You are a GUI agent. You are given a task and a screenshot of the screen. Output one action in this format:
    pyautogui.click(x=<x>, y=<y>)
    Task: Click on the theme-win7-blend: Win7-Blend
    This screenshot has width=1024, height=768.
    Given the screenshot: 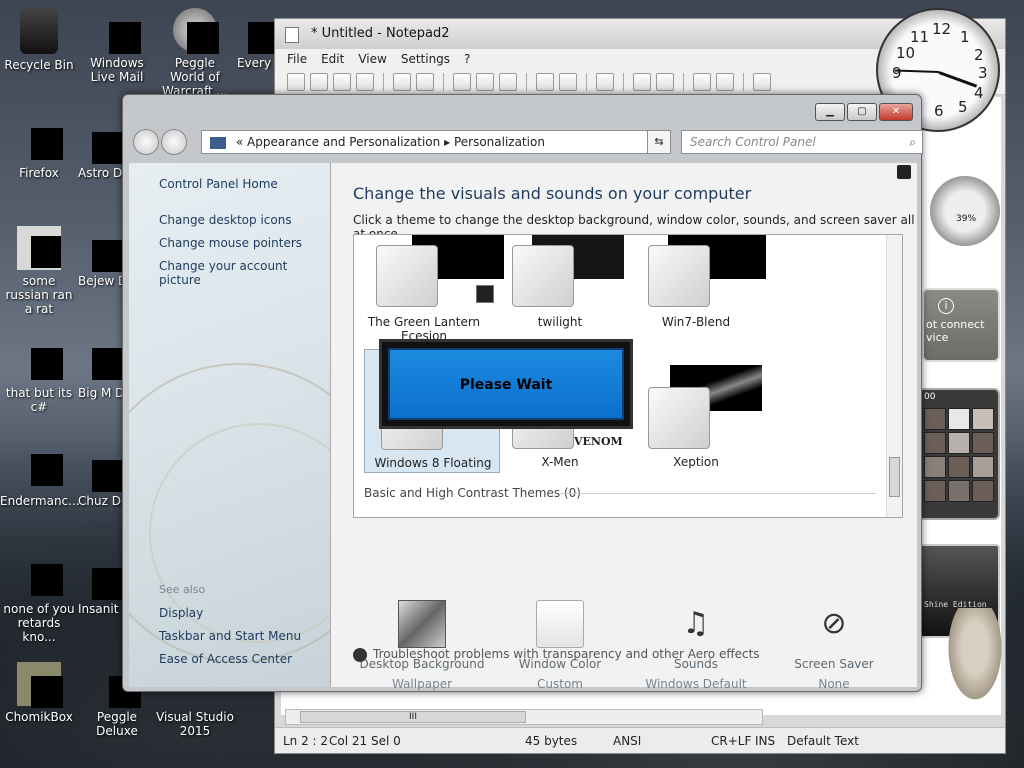 What is the action you would take?
    pyautogui.click(x=699, y=289)
    